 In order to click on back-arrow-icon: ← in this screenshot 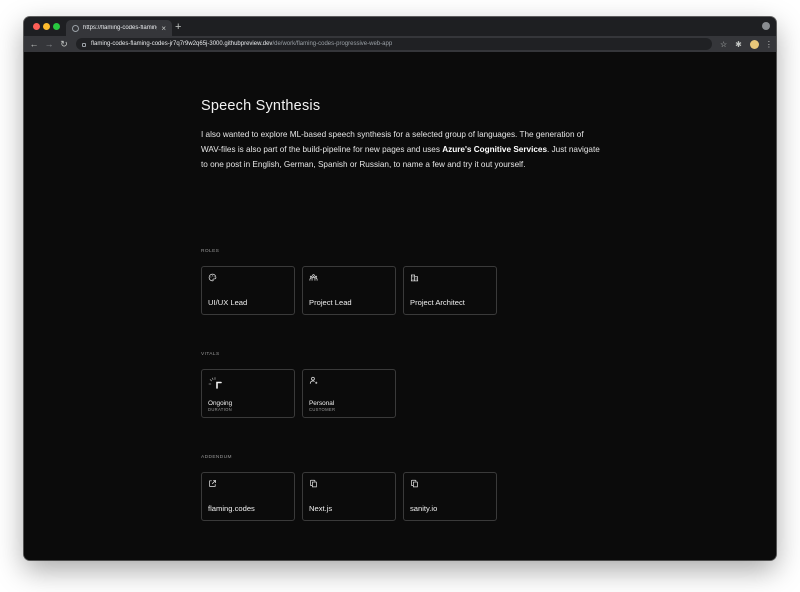, I will do `click(34, 44)`.